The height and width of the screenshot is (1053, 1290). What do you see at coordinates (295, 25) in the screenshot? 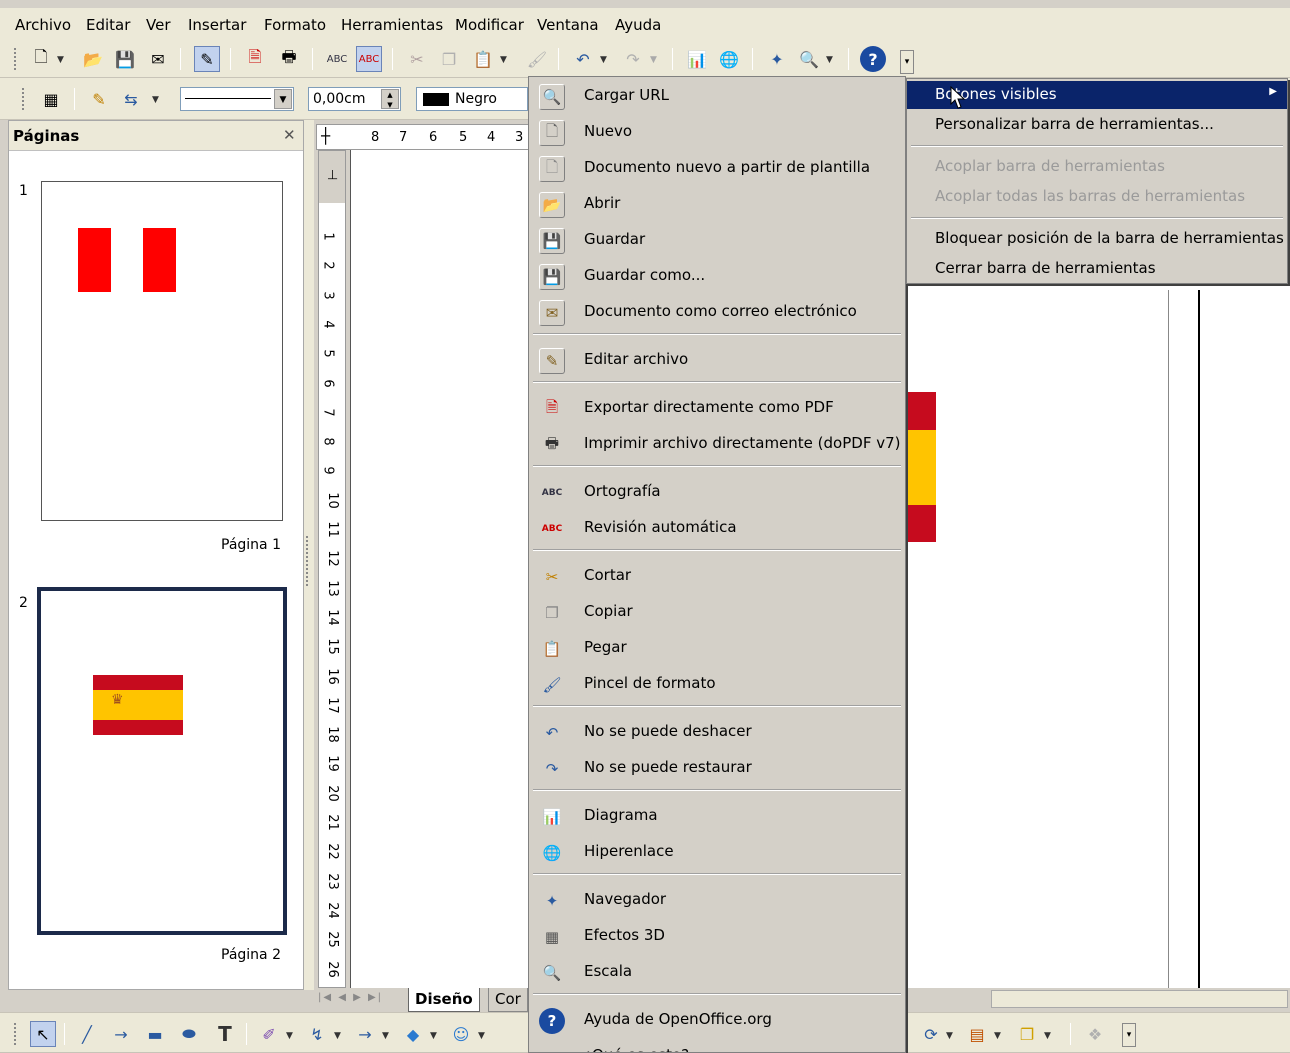
I see `menu-formato: Formato` at bounding box center [295, 25].